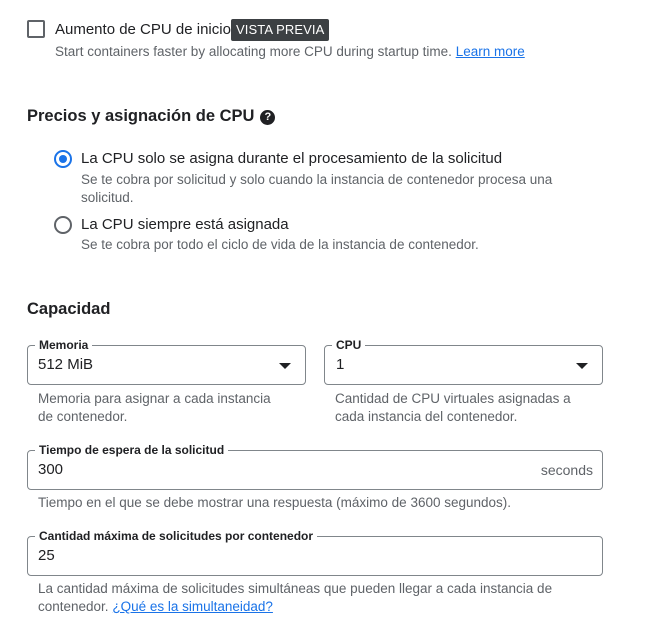  I want to click on hint-text: contenedor., so click(73, 606).